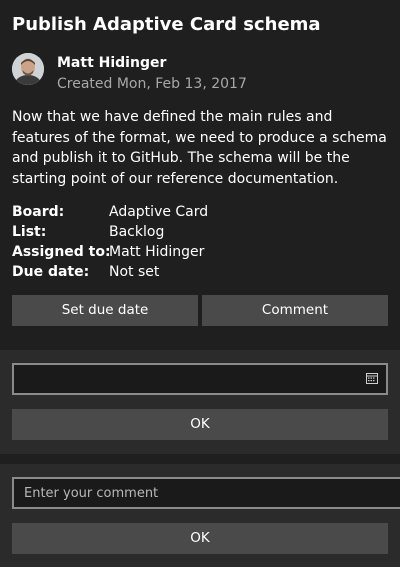 The image size is (400, 567). What do you see at coordinates (112, 63) in the screenshot?
I see `author-name: Matt Hidinger` at bounding box center [112, 63].